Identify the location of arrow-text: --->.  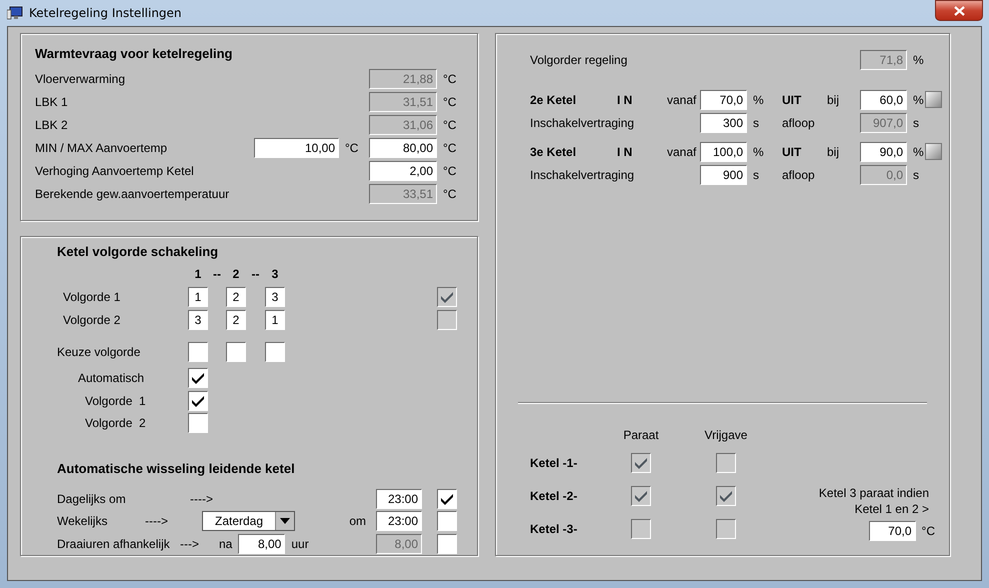
(189, 543).